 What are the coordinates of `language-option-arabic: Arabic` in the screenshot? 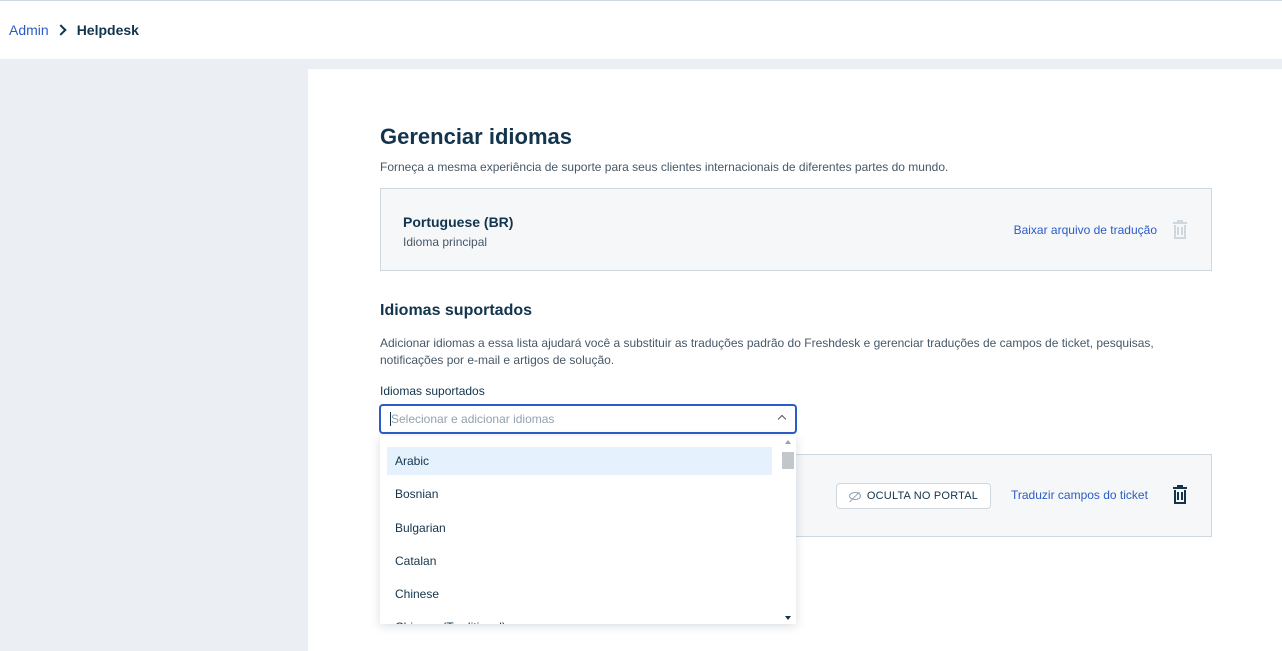 It's located at (579, 461).